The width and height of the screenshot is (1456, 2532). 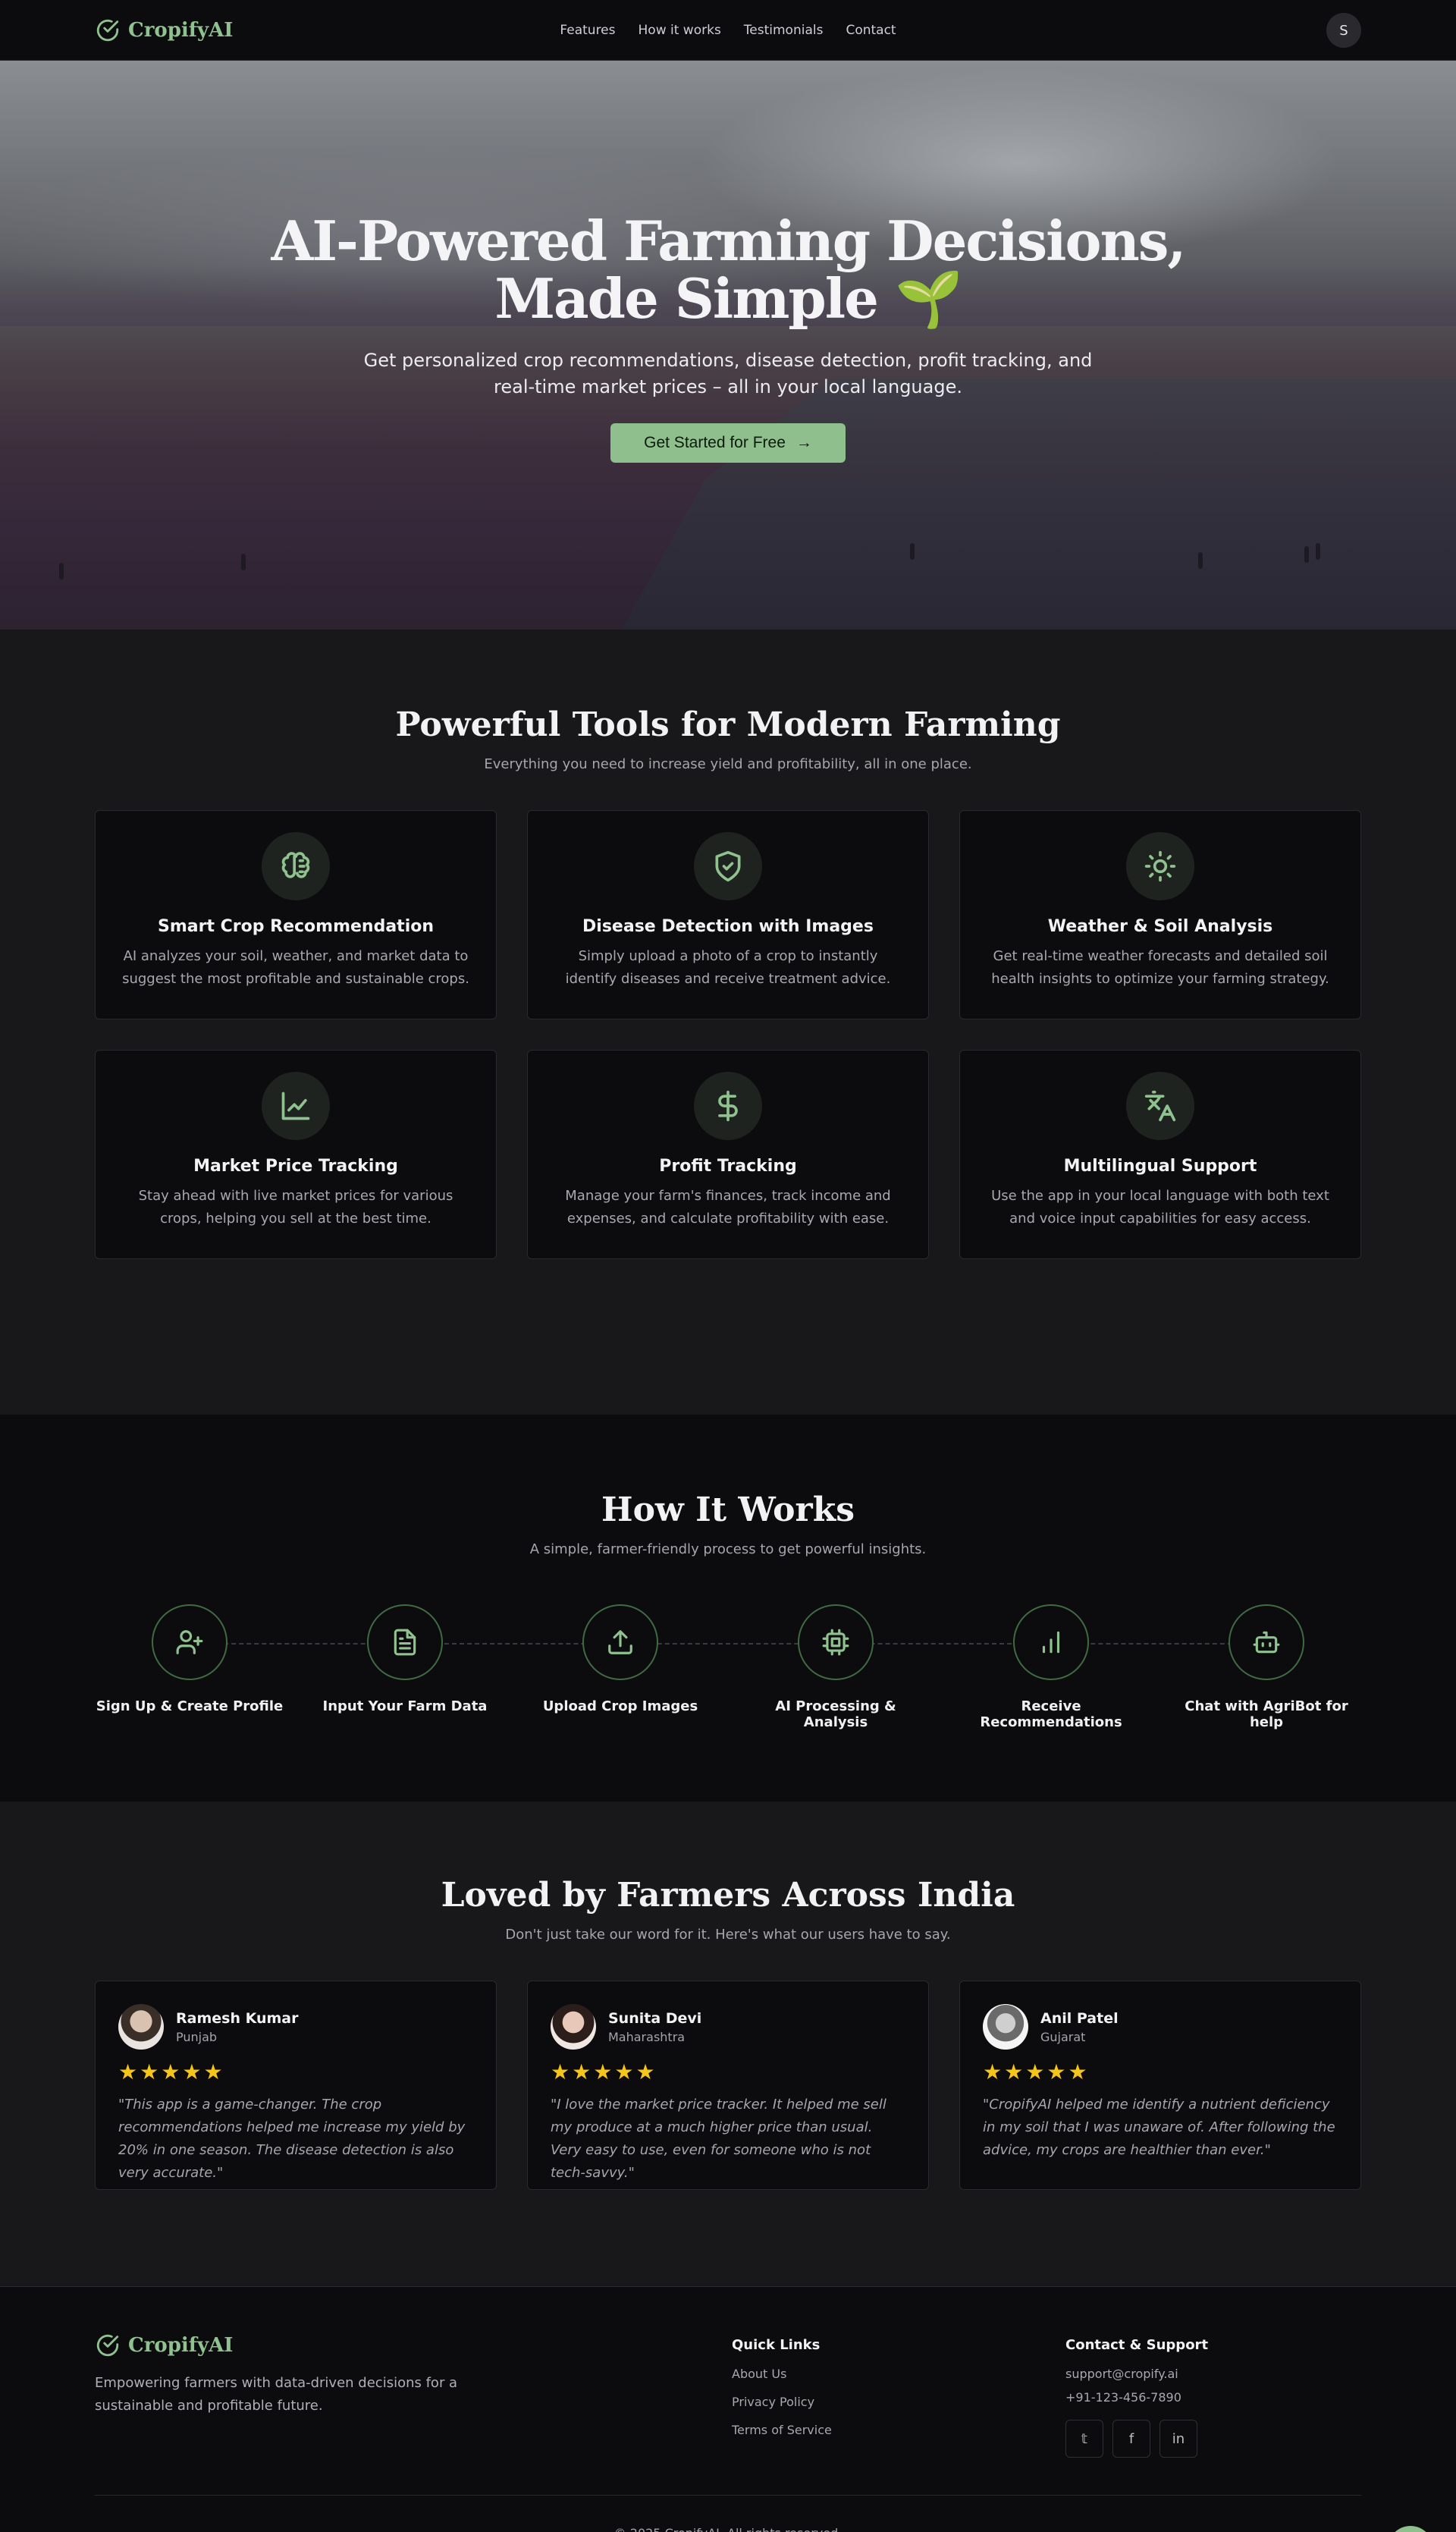 I want to click on nav-contact: Contact, so click(x=871, y=30).